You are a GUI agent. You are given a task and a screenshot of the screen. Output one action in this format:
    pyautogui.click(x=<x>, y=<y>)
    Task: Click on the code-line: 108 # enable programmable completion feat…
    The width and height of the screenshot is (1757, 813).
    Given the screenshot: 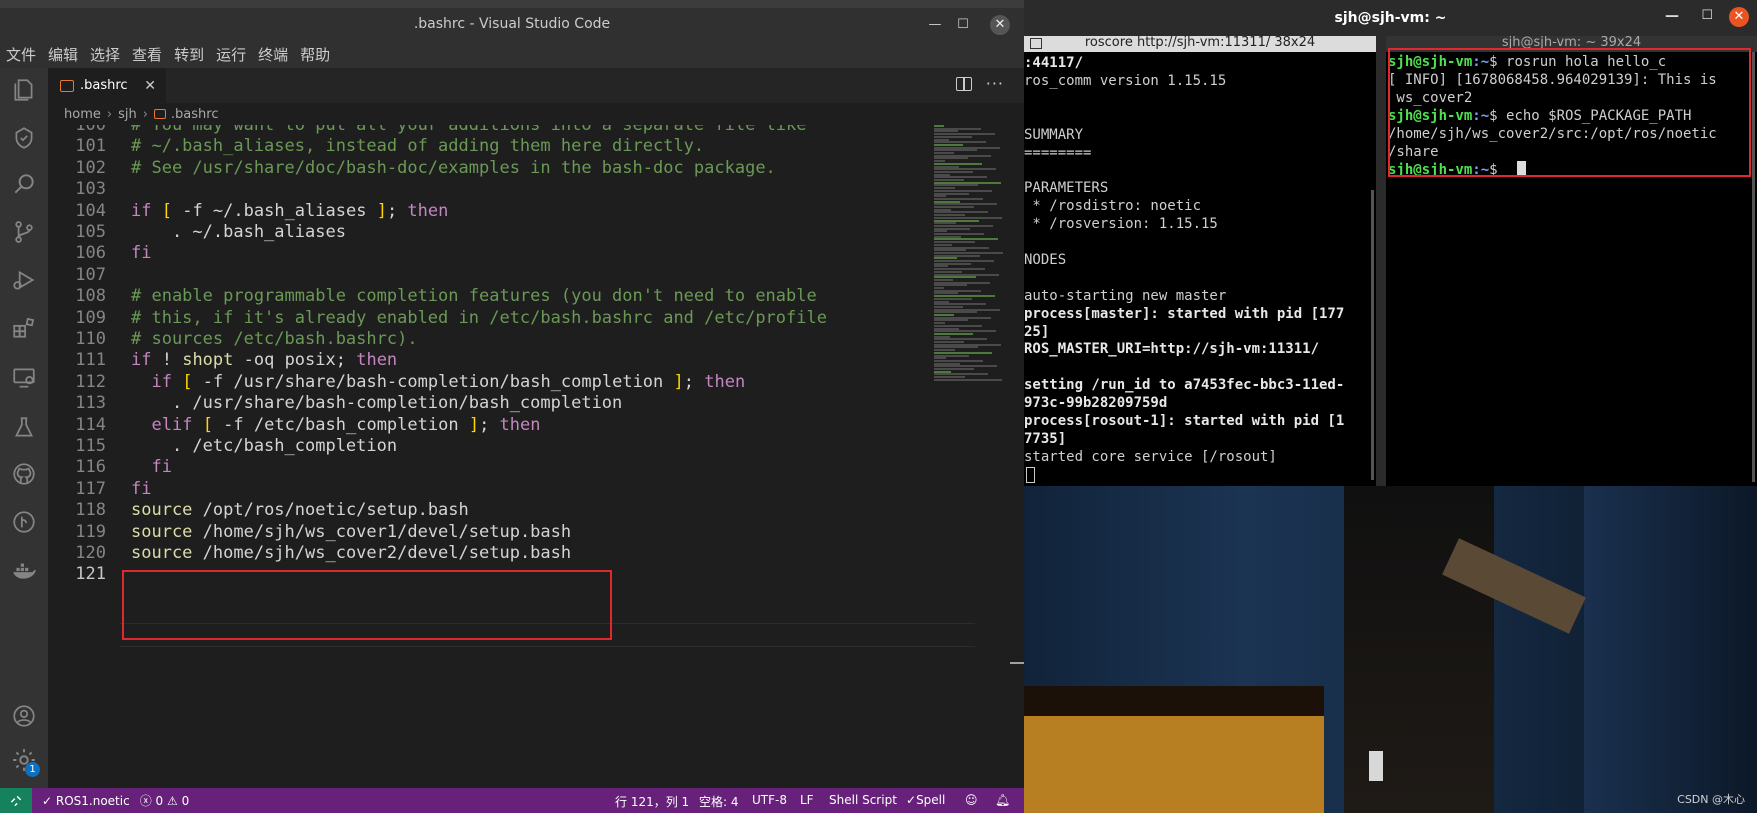 What is the action you would take?
    pyautogui.click(x=488, y=296)
    